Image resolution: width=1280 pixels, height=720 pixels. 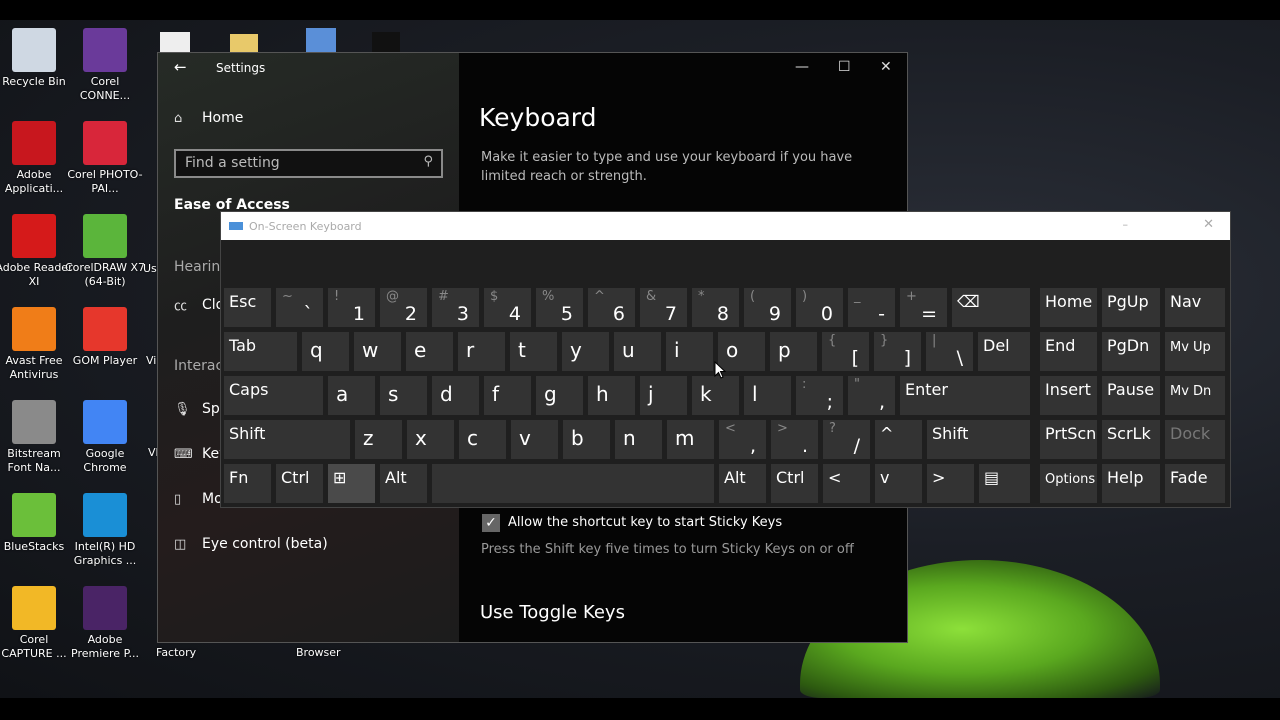 I want to click on osk-key: y, so click(x=585, y=351).